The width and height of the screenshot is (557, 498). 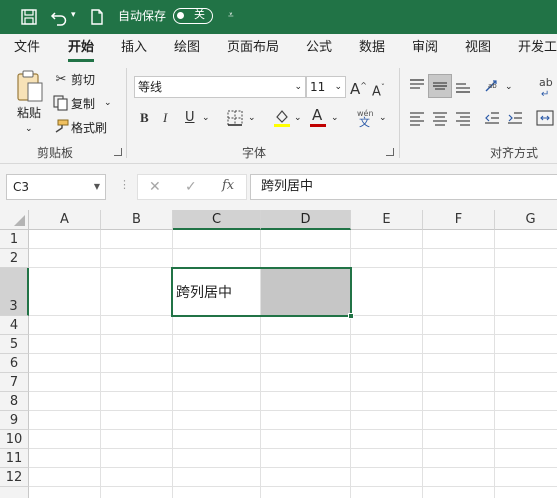 I want to click on copy-dropdown-icon: ⌄, so click(x=108, y=103).